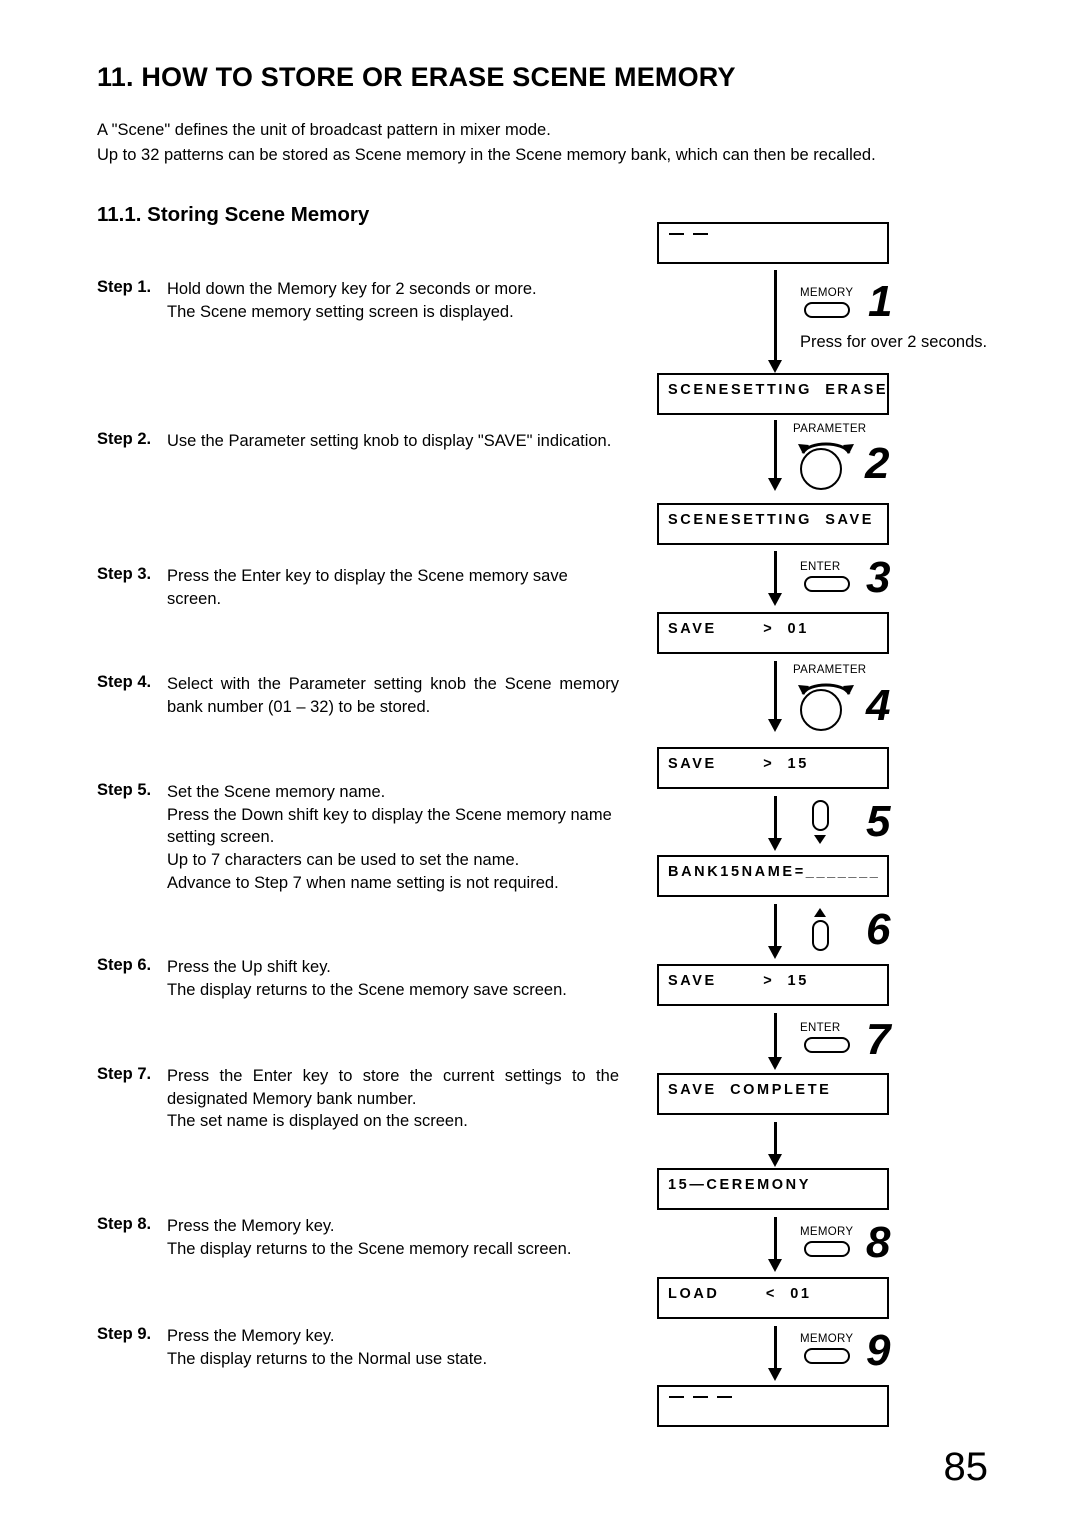 The height and width of the screenshot is (1528, 1080). I want to click on step-number-2: 2, so click(877, 463).